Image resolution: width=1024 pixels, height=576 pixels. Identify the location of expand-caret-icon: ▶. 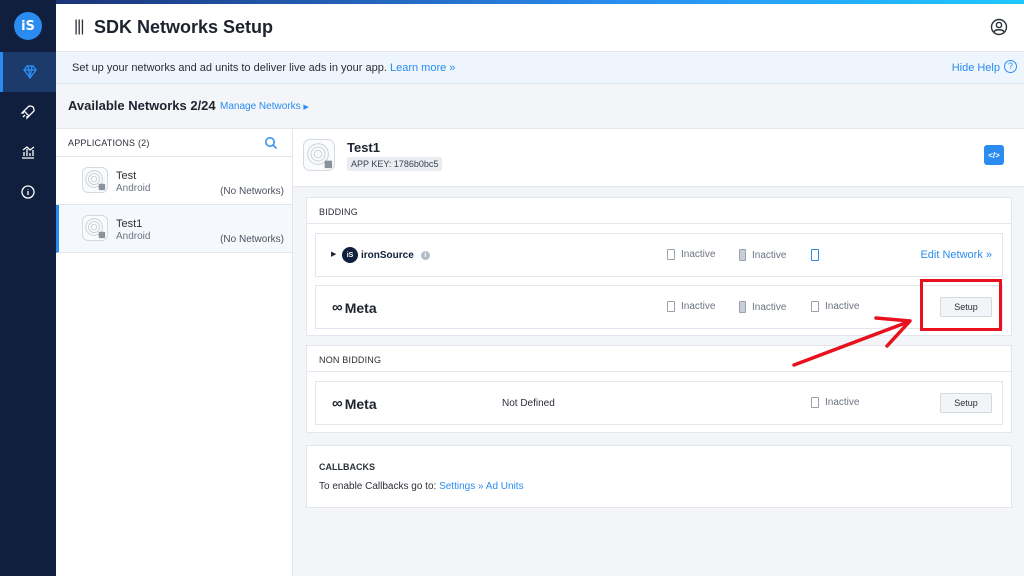
(333, 254).